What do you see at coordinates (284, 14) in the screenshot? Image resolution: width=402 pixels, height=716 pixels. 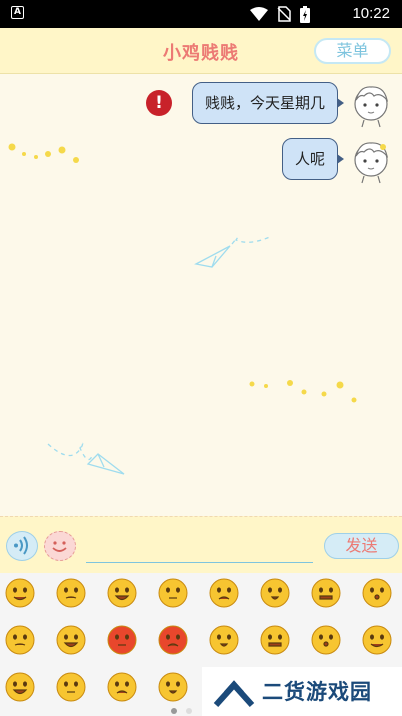 I see `no-sim-icon` at bounding box center [284, 14].